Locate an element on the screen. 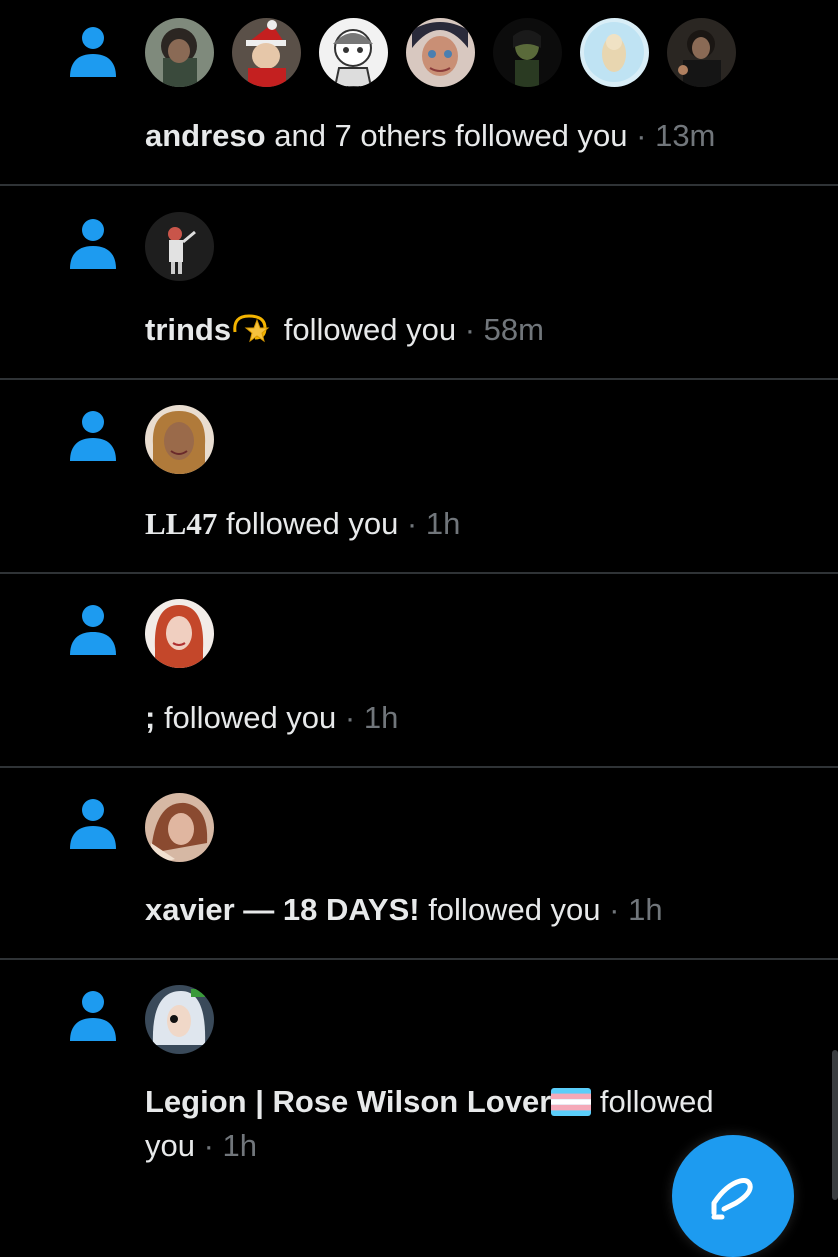  notification-text: ; followed you · 1h is located at coordinates (446, 718).